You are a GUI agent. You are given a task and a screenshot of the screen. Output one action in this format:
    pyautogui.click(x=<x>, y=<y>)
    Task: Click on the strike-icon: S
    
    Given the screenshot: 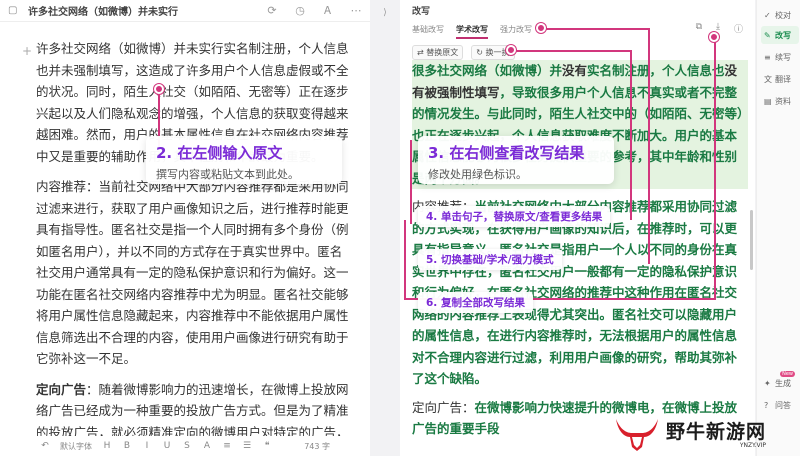 What is the action you would take?
    pyautogui.click(x=187, y=446)
    